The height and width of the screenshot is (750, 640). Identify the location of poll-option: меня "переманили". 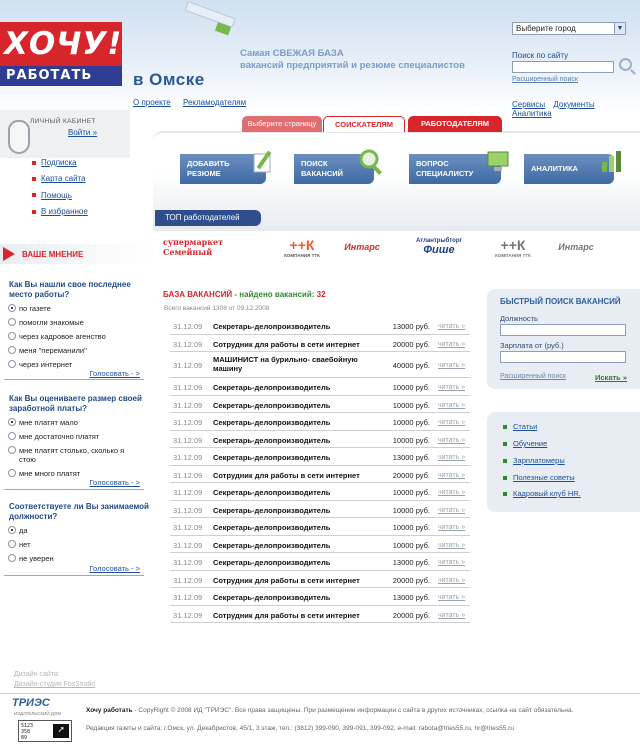
(75, 350).